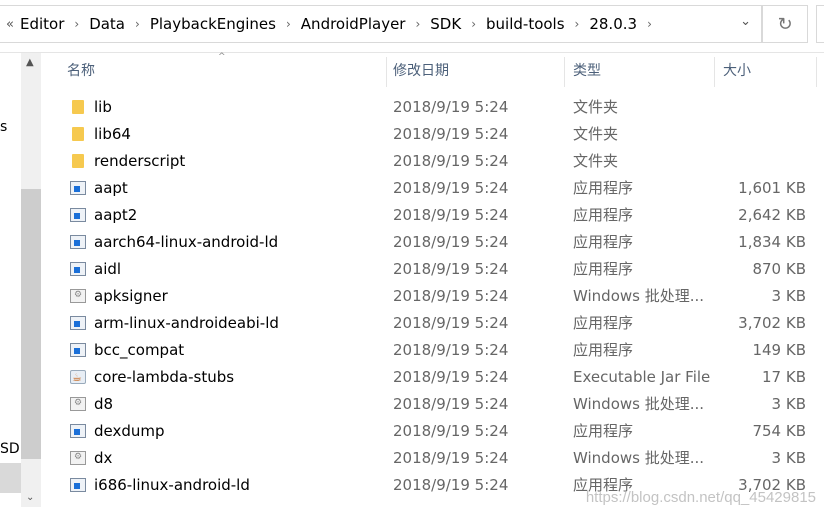 This screenshot has height=518, width=824. What do you see at coordinates (223, 72) in the screenshot?
I see `column-name: 名称` at bounding box center [223, 72].